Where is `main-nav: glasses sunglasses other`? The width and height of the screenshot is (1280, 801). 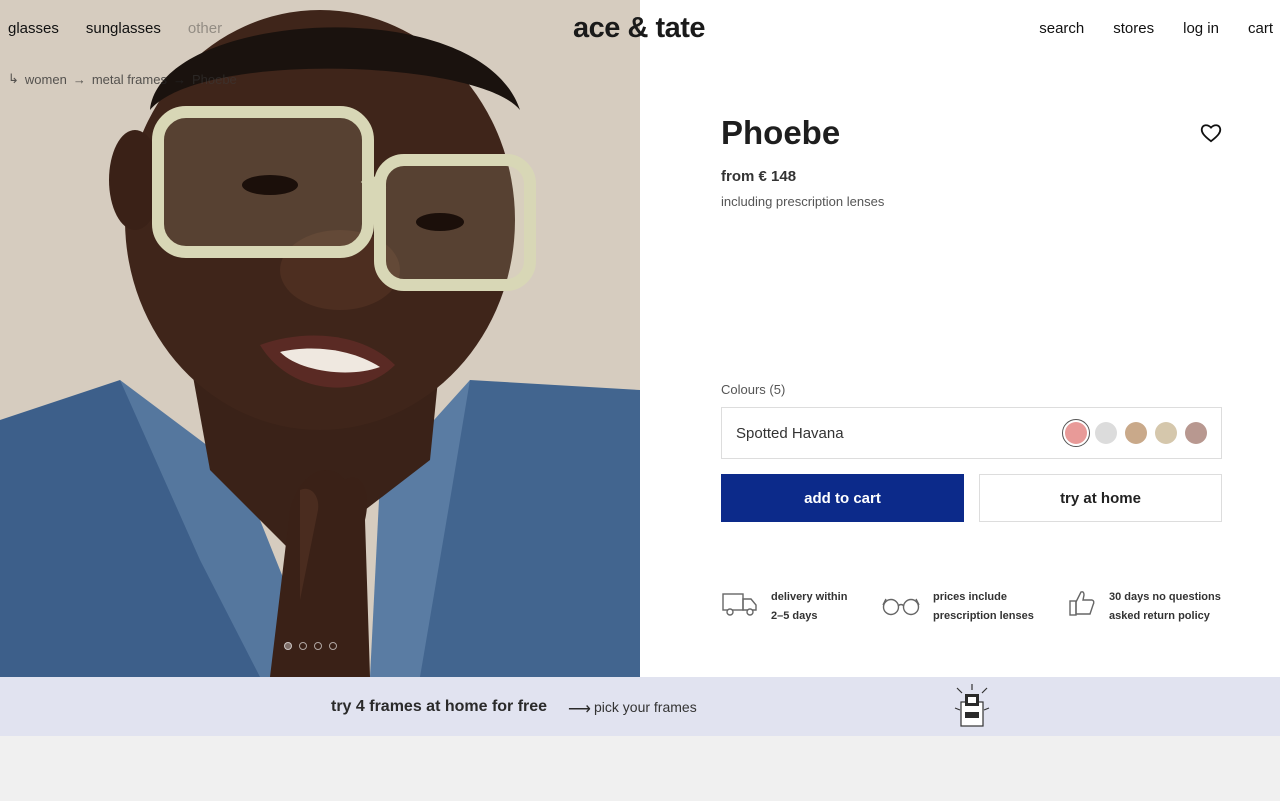
main-nav: glasses sunglasses other is located at coordinates (115, 28).